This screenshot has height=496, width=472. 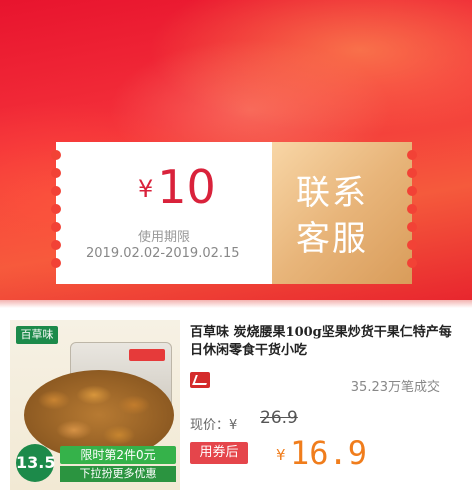 What do you see at coordinates (200, 380) in the screenshot?
I see `tmall-shop-icon` at bounding box center [200, 380].